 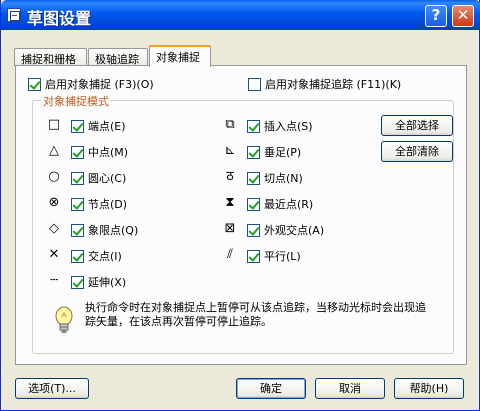 I want to click on extension-icon: ┄, so click(x=54, y=280).